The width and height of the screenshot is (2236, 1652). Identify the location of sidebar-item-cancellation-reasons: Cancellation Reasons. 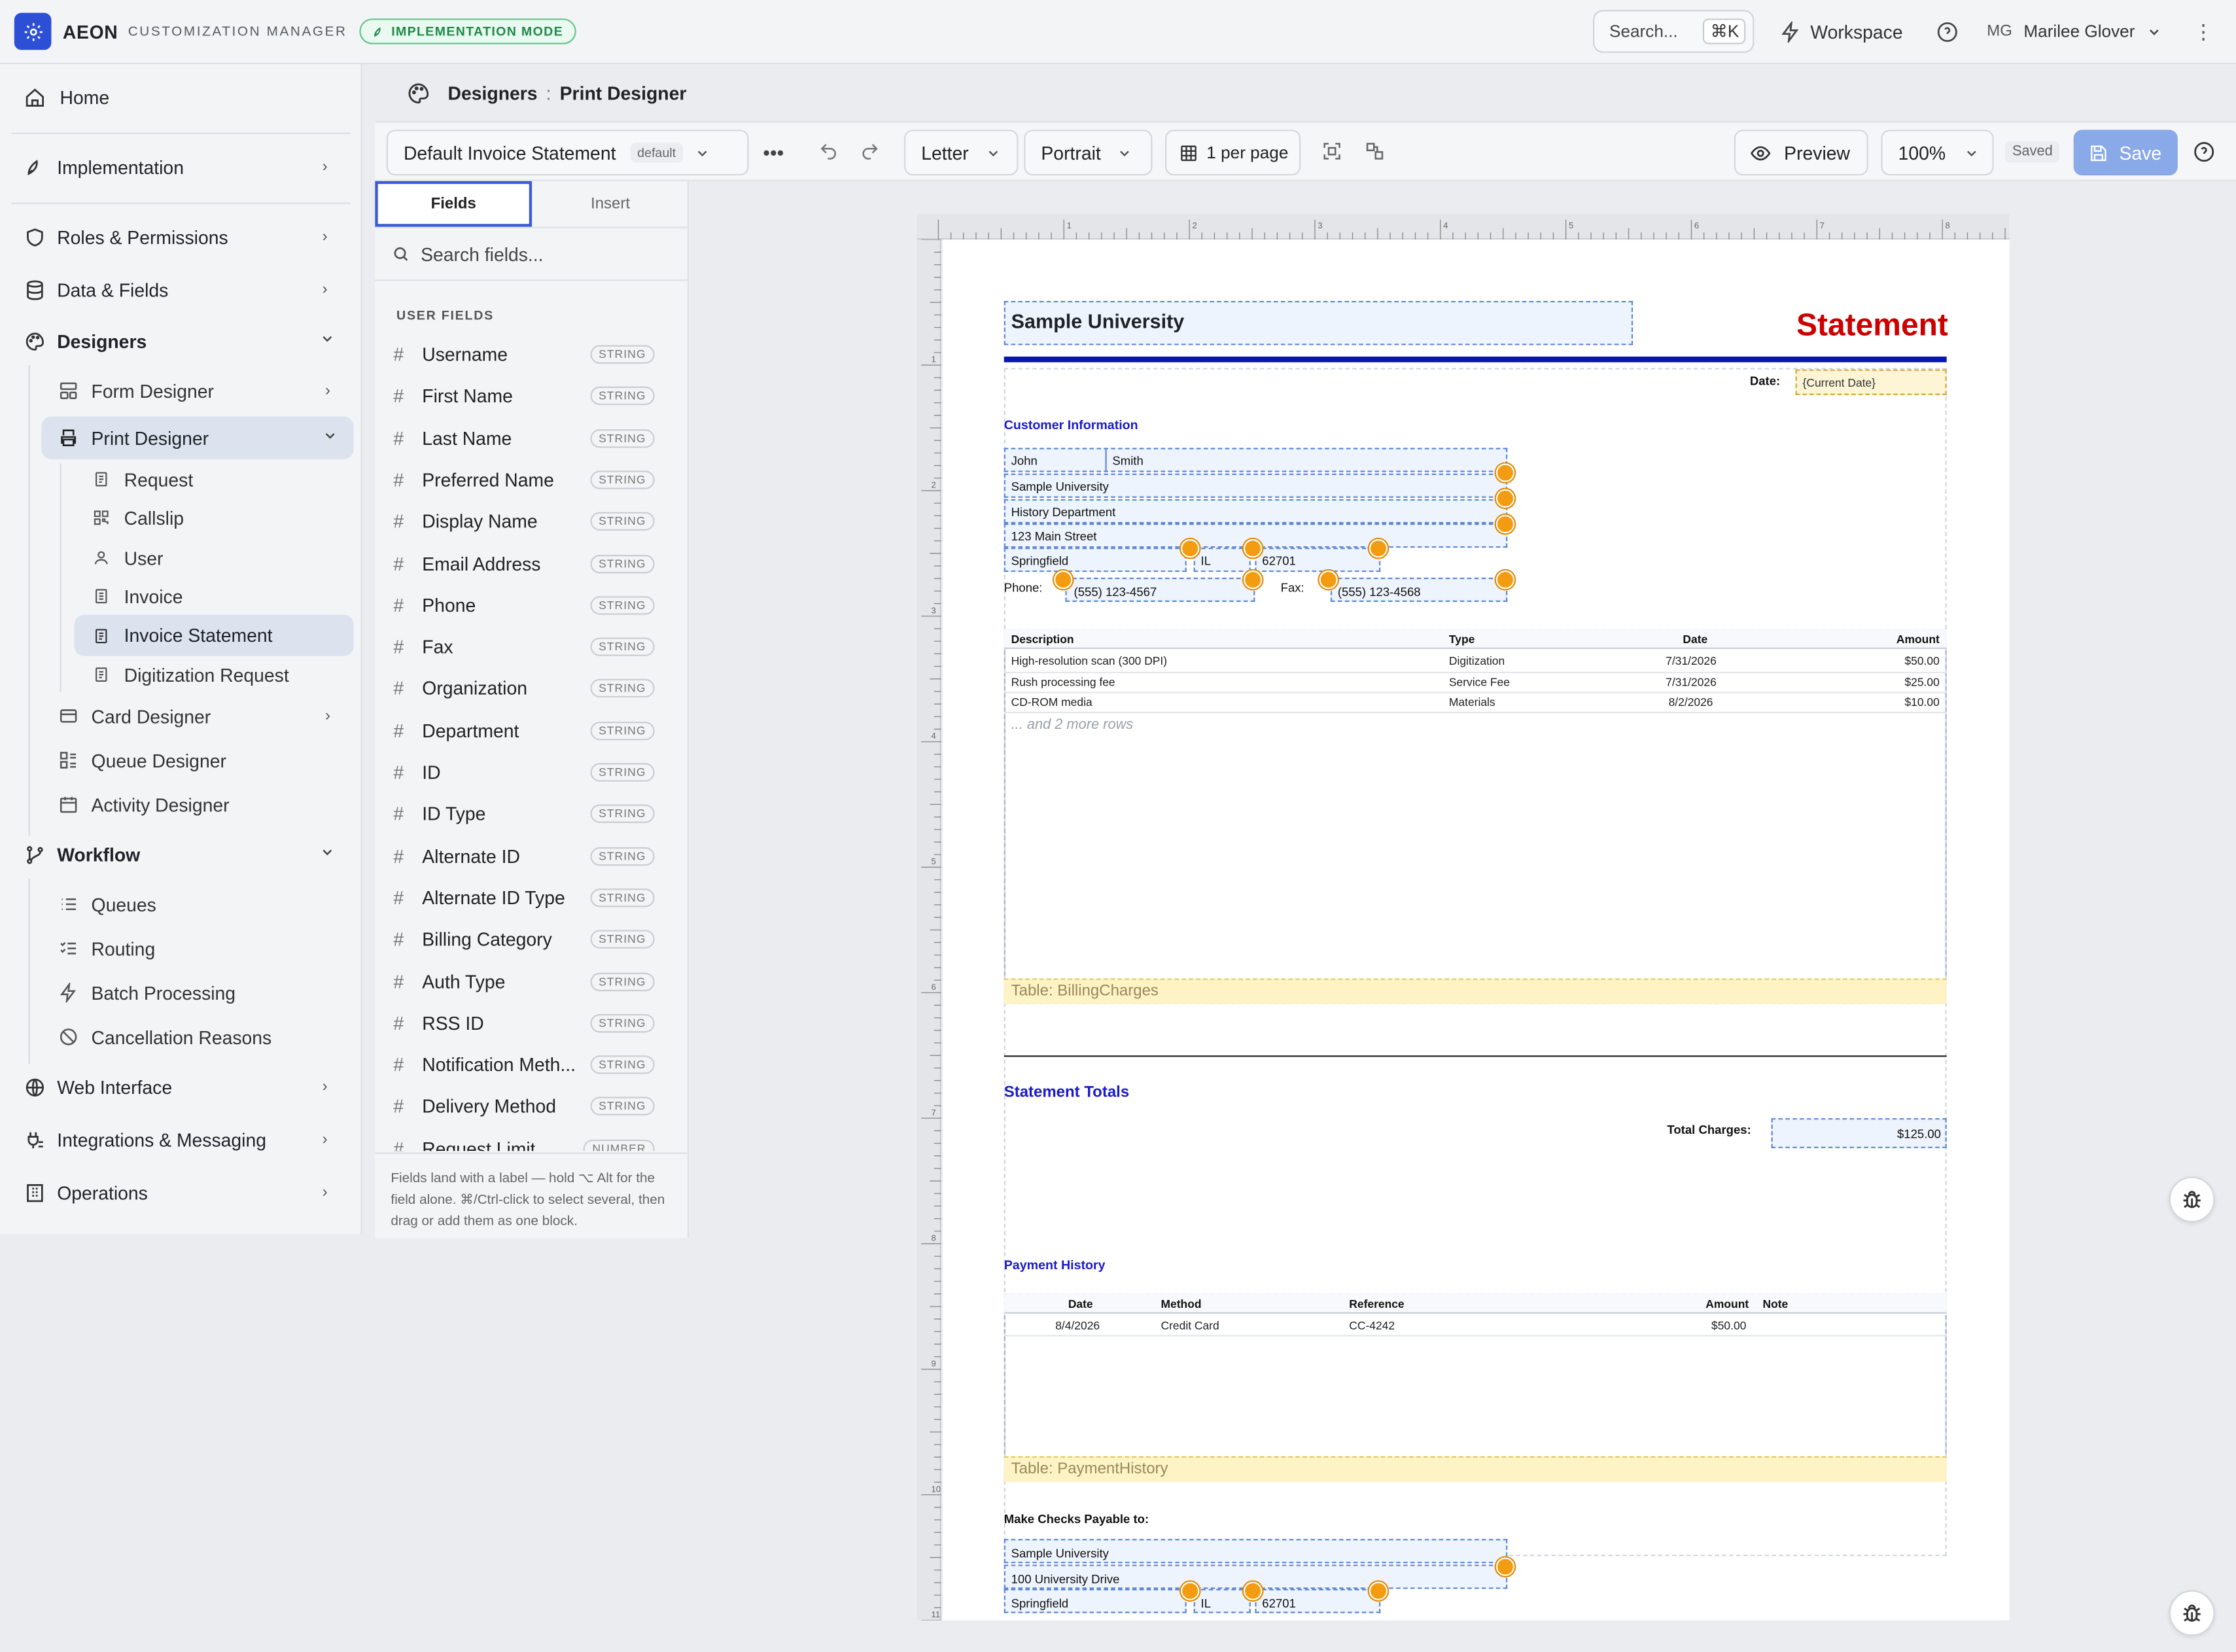
(180, 1037).